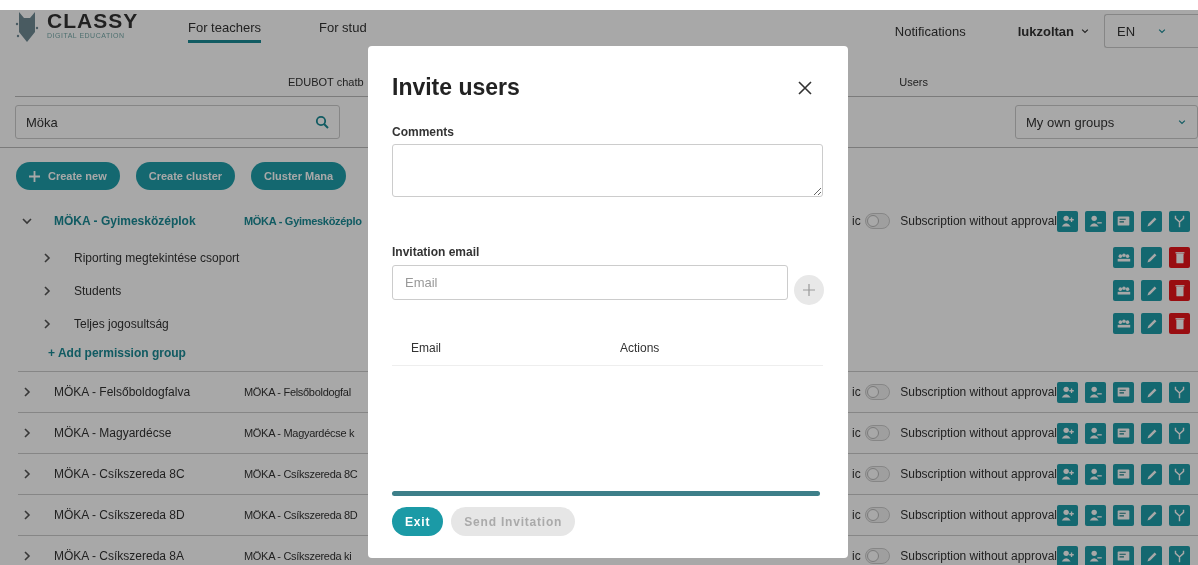 The image size is (1198, 565). I want to click on email-label: Invitation email, so click(436, 252).